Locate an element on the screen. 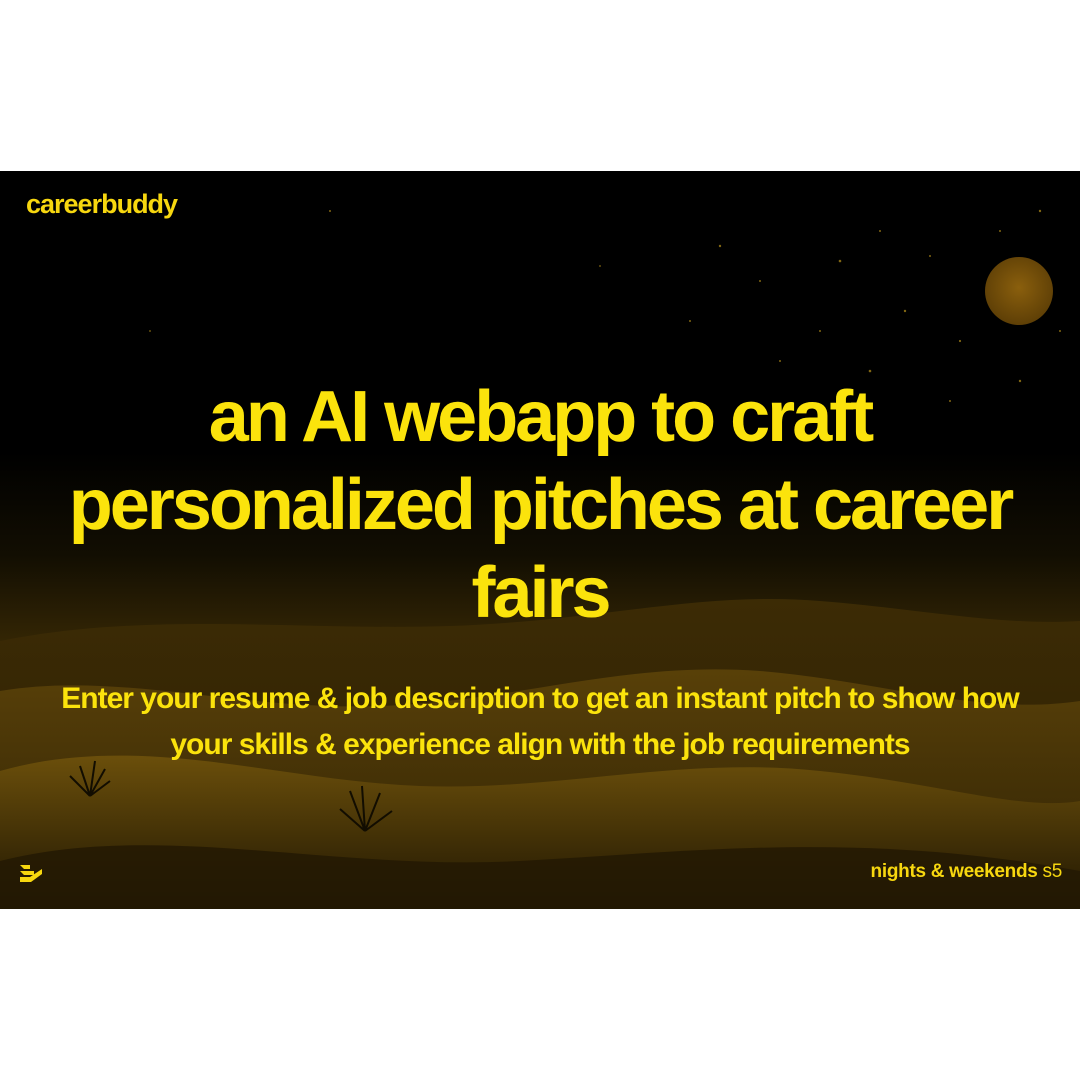  season-label: s5 is located at coordinates (1052, 871).